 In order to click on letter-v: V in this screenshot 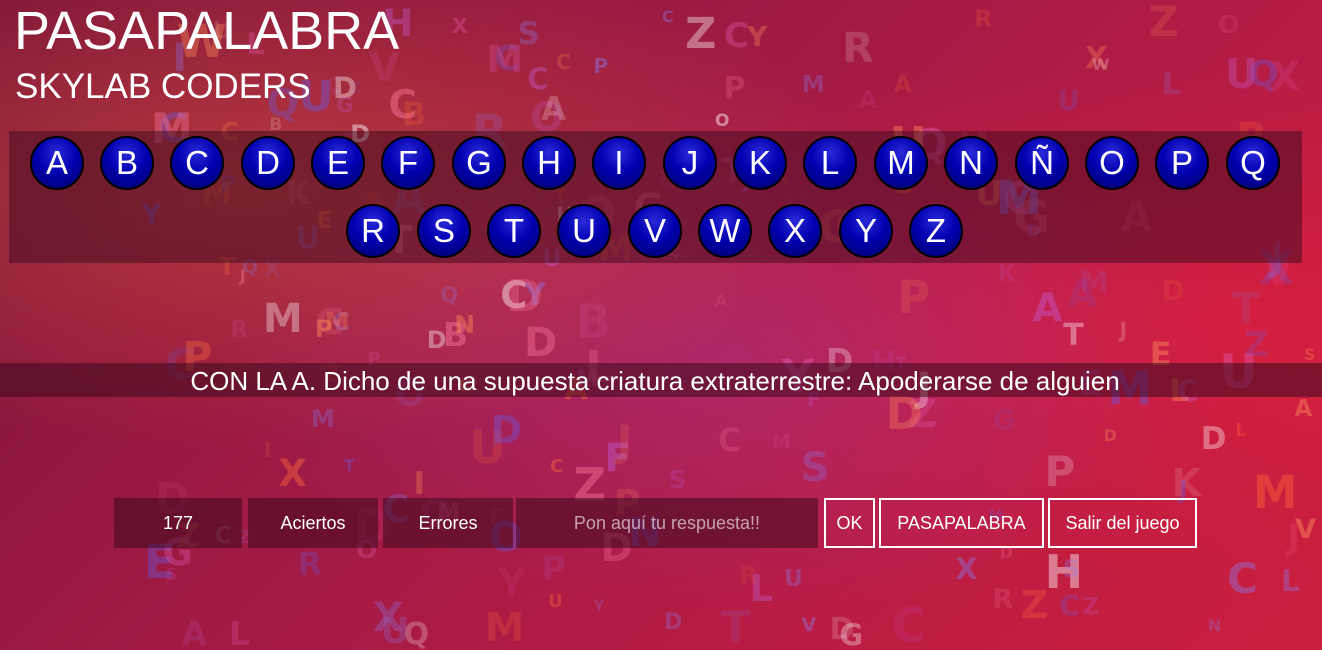, I will do `click(655, 231)`.